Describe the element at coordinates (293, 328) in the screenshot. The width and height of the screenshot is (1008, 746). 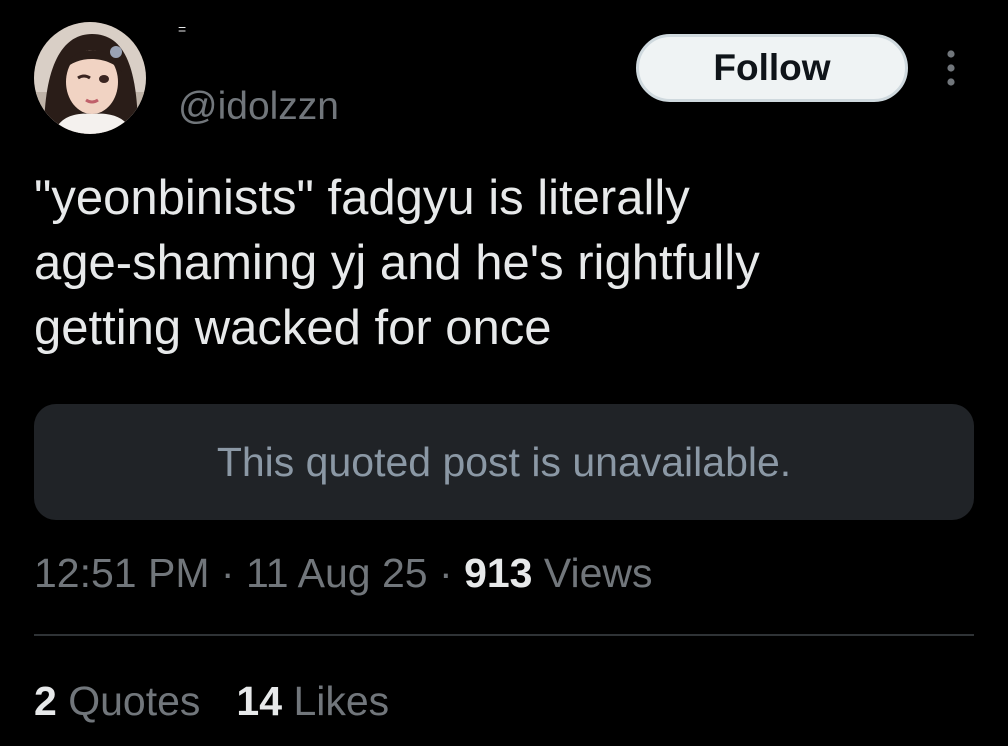
I see `tweet-text-line: getting wacked for once` at that location.